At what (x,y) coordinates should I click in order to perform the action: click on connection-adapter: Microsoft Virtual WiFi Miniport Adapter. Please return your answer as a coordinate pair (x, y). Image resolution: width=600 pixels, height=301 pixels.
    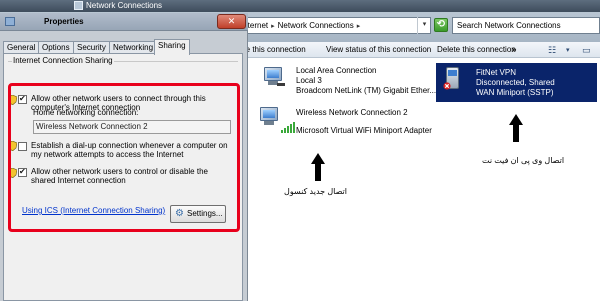
    Looking at the image, I should click on (364, 130).